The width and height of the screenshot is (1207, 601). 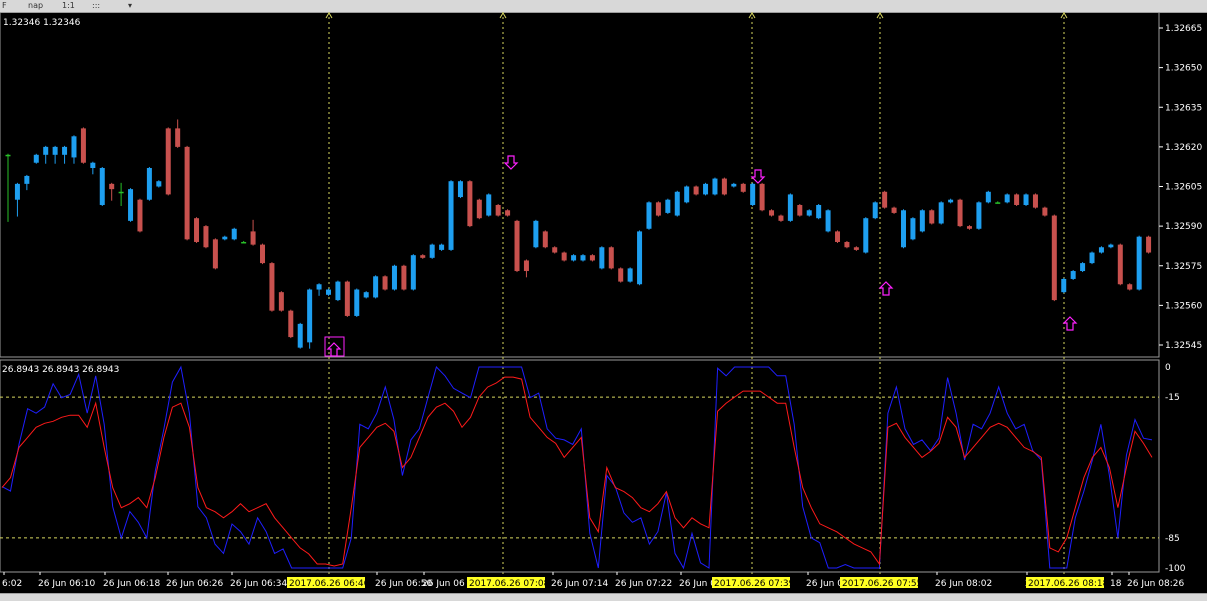 What do you see at coordinates (754, 584) in the screenshot?
I see `time-highlight-label: 2017.06.26 07:39` at bounding box center [754, 584].